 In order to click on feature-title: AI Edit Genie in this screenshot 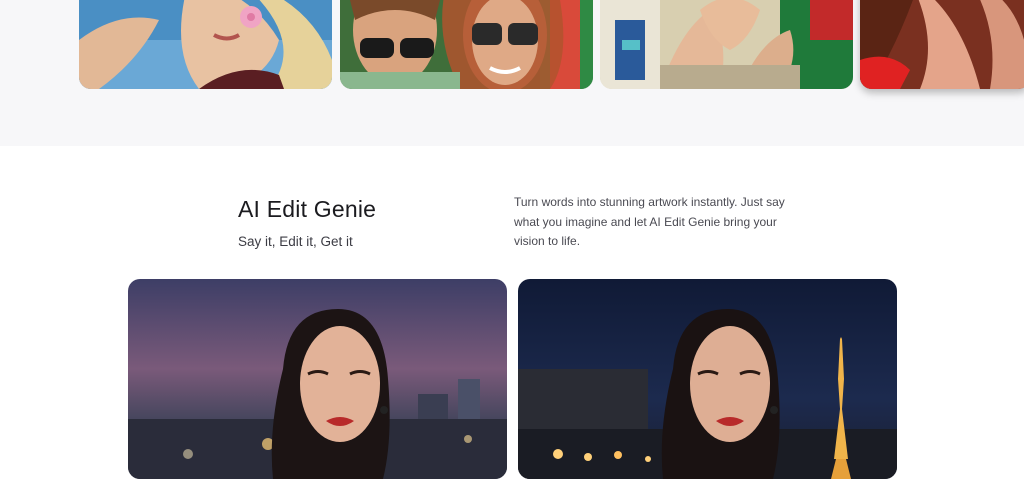, I will do `click(307, 209)`.